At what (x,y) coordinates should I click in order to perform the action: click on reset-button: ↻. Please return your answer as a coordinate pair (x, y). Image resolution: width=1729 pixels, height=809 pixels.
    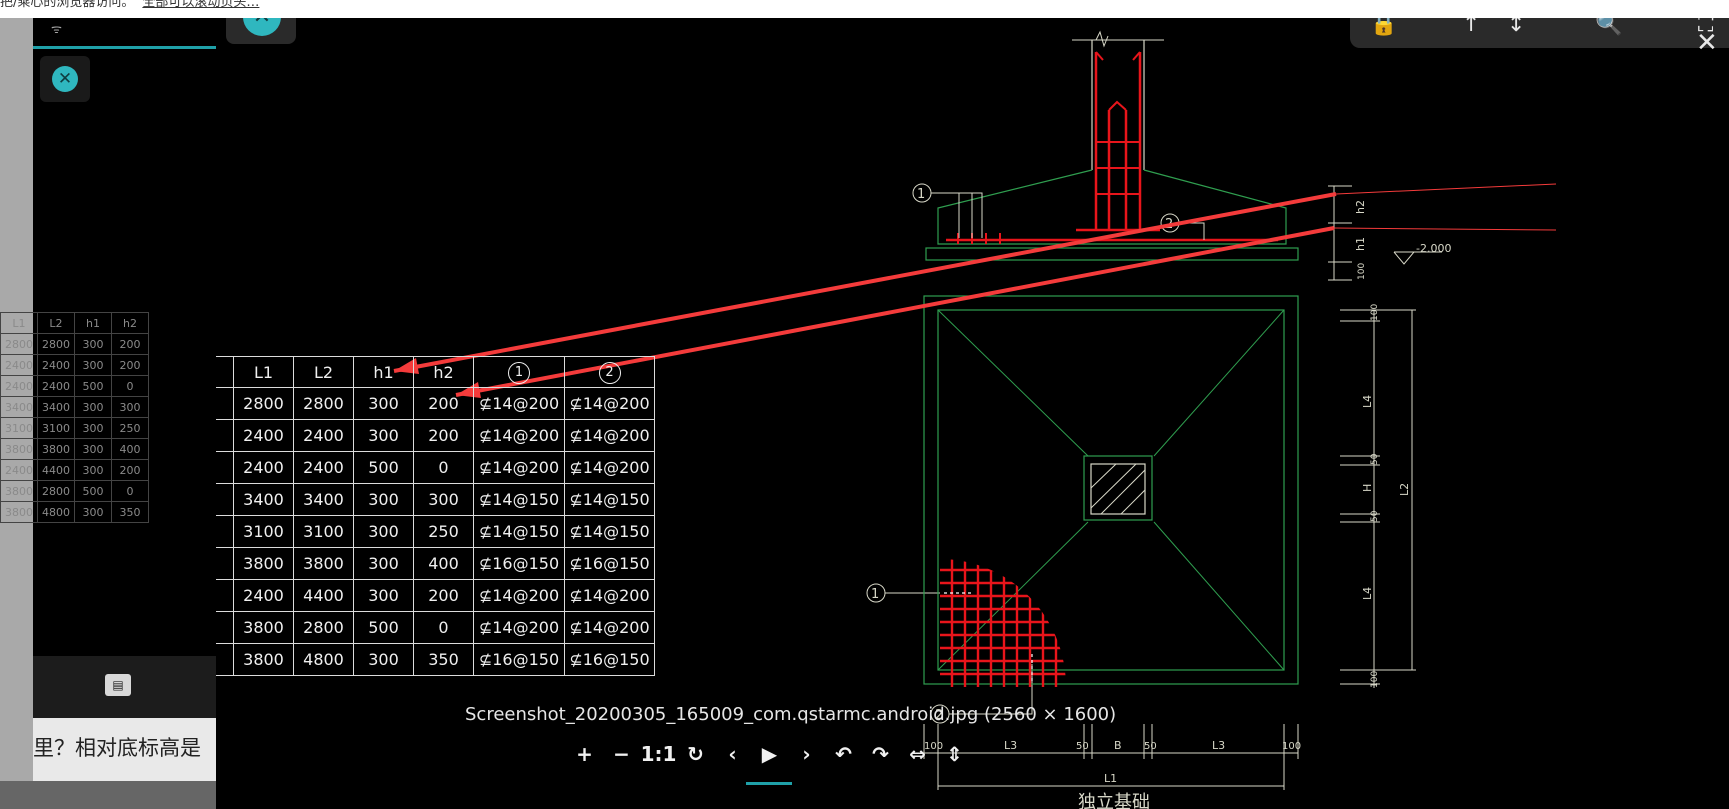
    Looking at the image, I should click on (695, 754).